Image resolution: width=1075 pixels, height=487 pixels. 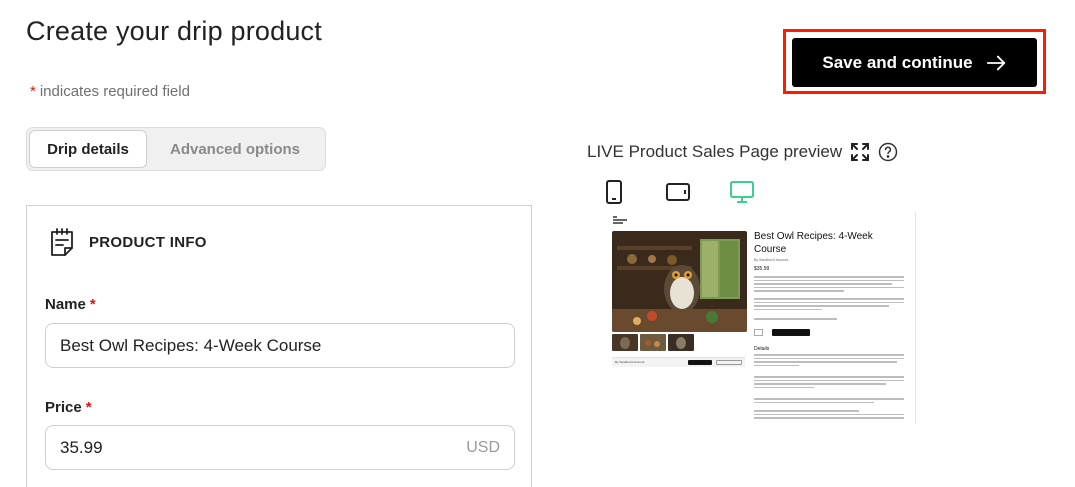 What do you see at coordinates (191, 345) in the screenshot?
I see `name-input-value: Best Owl Recipes: 4-Week Course` at bounding box center [191, 345].